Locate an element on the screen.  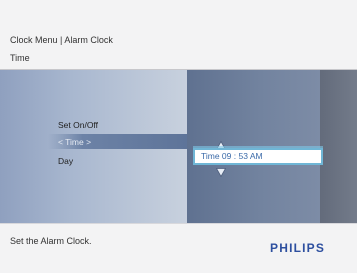
time-field: Time 09 : 53 AM is located at coordinates (258, 155).